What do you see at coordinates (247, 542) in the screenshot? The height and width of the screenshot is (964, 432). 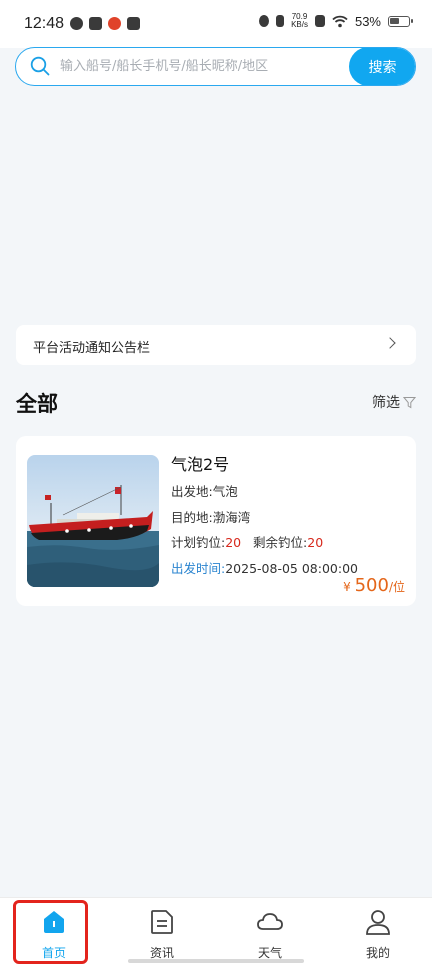 I see `fishing-spots: 计划钓位:20 剩余钓位:20` at bounding box center [247, 542].